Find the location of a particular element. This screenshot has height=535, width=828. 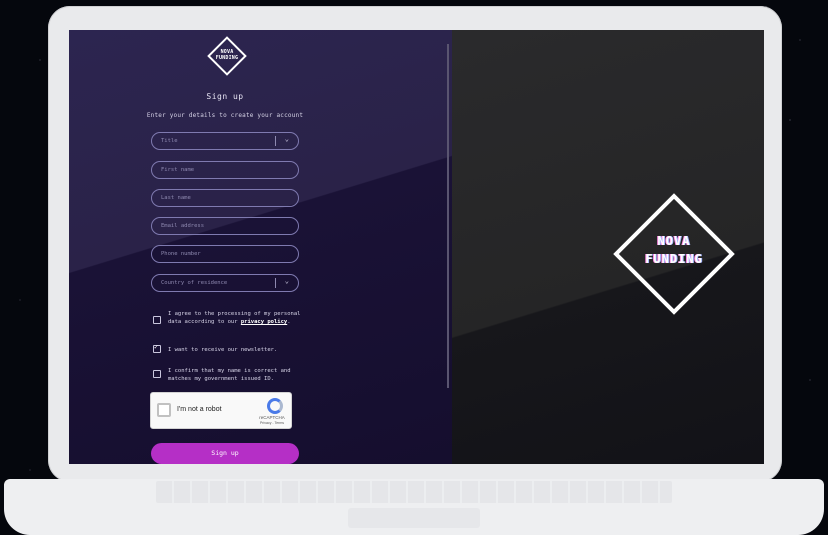

privacy-text-post: . is located at coordinates (289, 322).